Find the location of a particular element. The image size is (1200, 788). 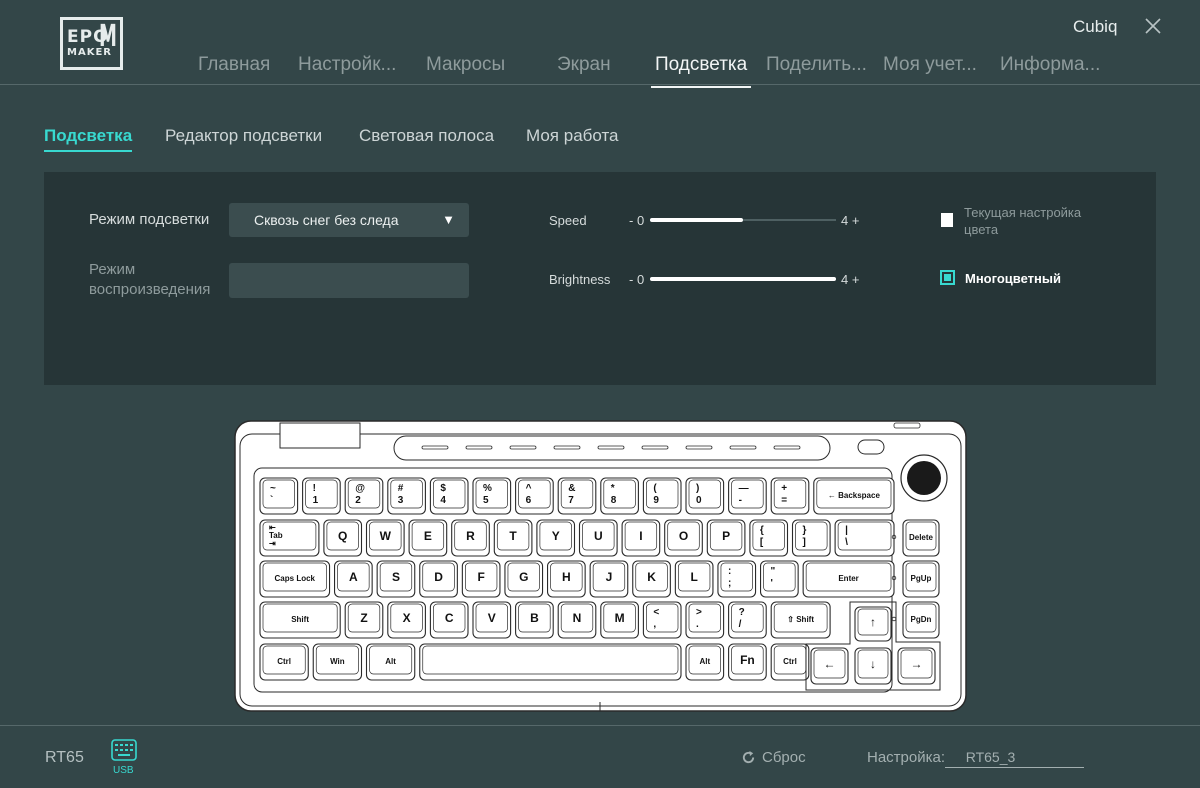

svg-text: Alt is located at coordinates (704, 661).